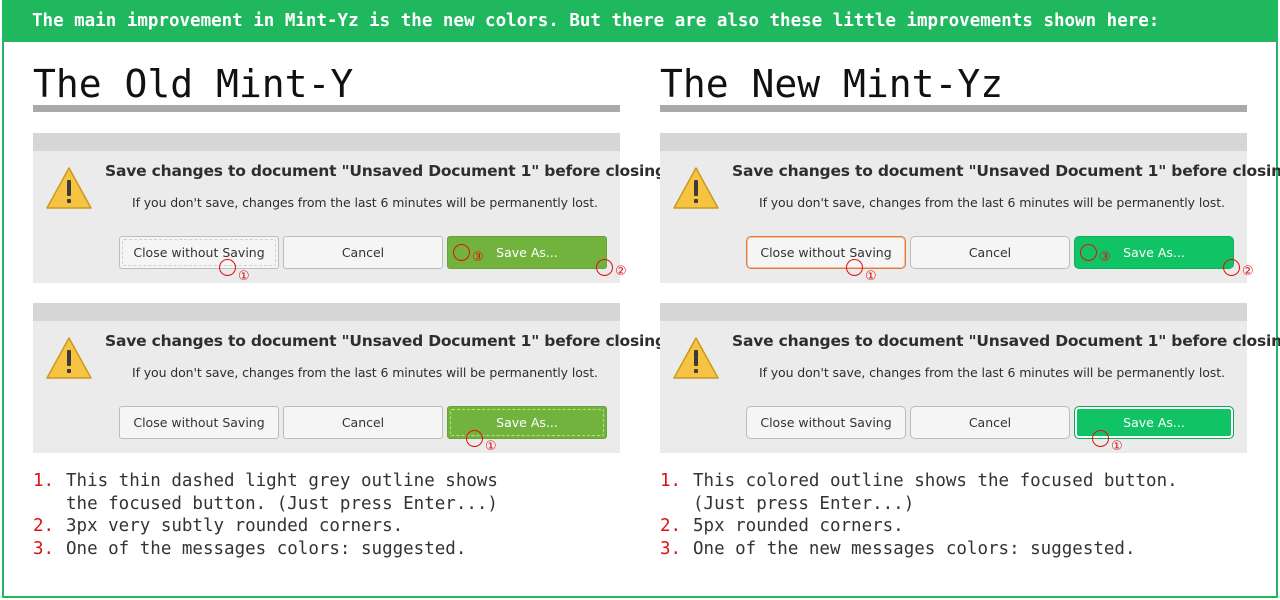 This screenshot has height=600, width=1280. I want to click on old-title-rule, so click(326, 108).